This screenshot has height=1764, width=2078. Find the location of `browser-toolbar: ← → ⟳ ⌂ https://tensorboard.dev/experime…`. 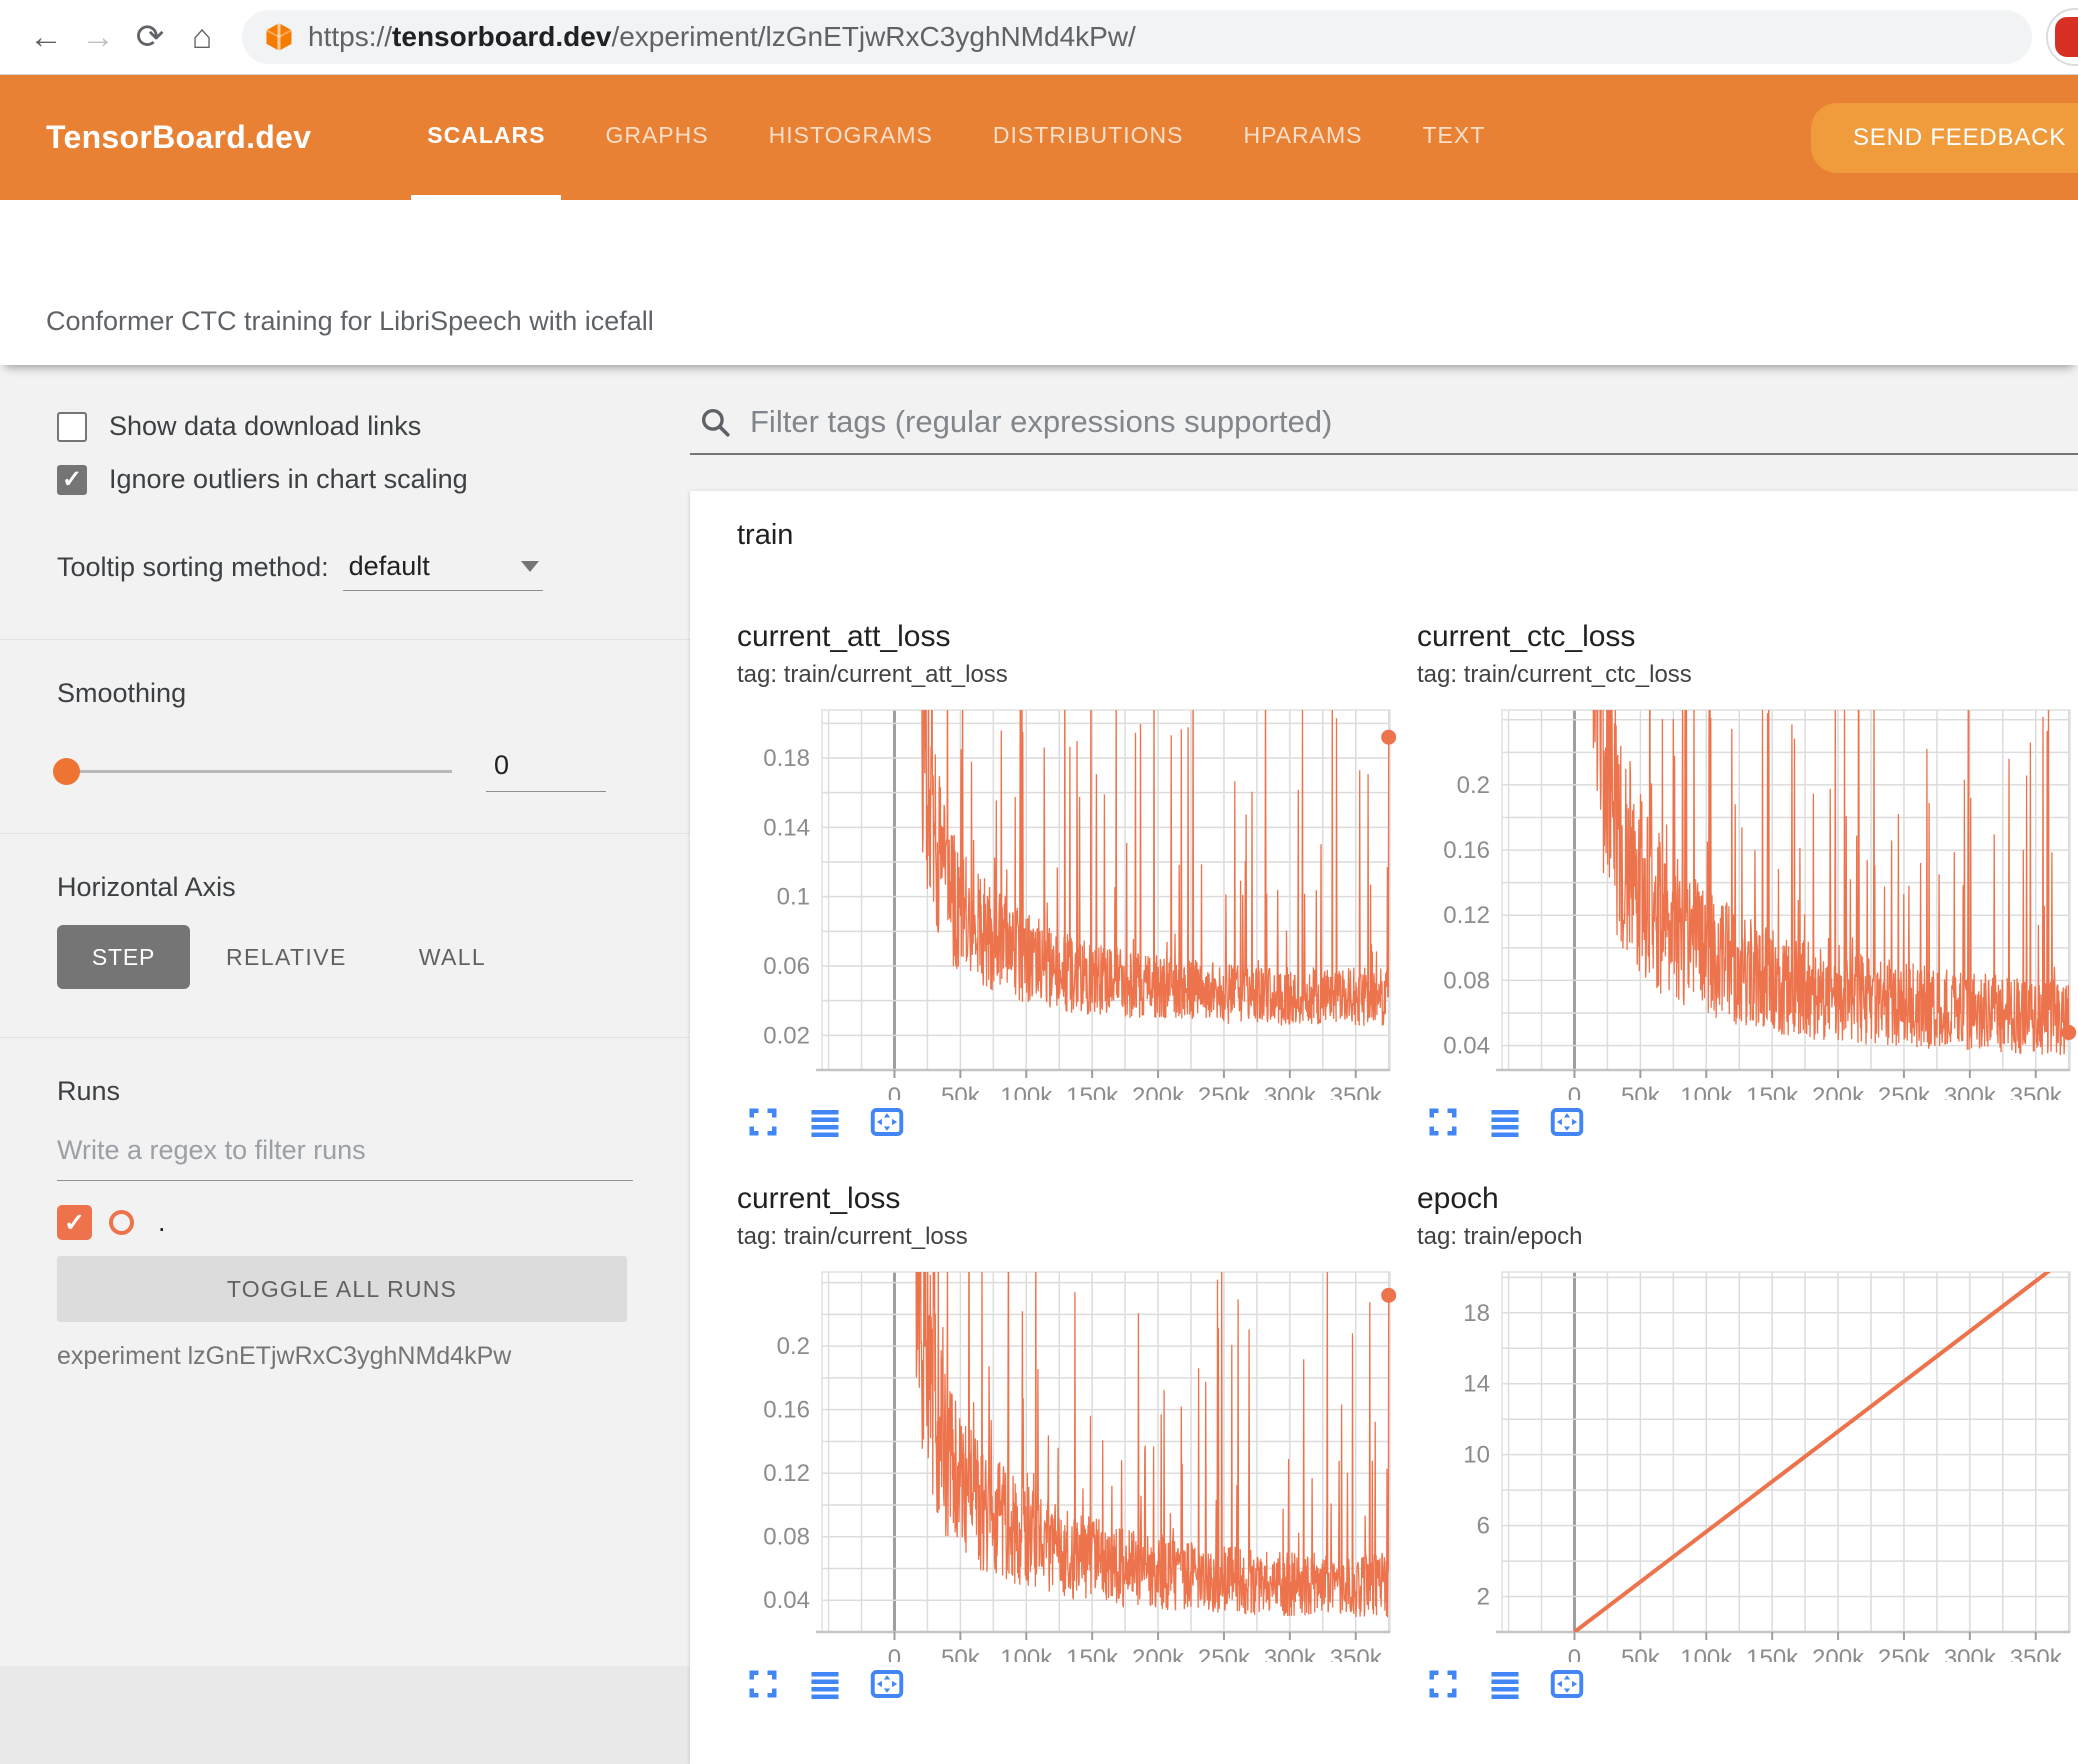

browser-toolbar: ← → ⟳ ⌂ https://tensorboard.dev/experime… is located at coordinates (1039, 37).